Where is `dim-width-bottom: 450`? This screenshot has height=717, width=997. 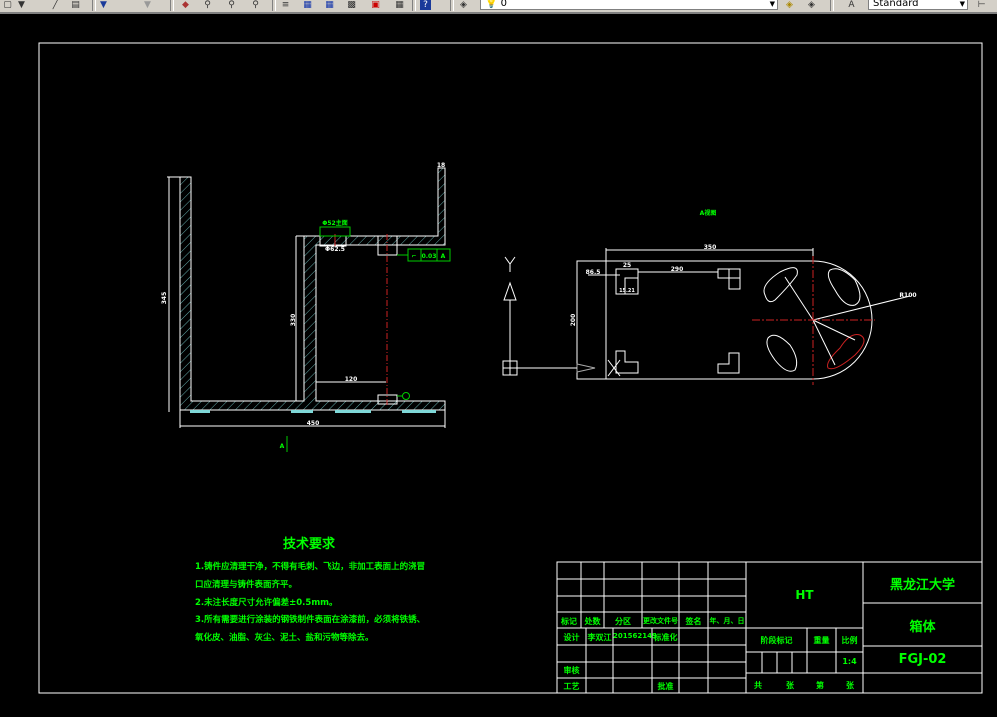 dim-width-bottom: 450 is located at coordinates (313, 423).